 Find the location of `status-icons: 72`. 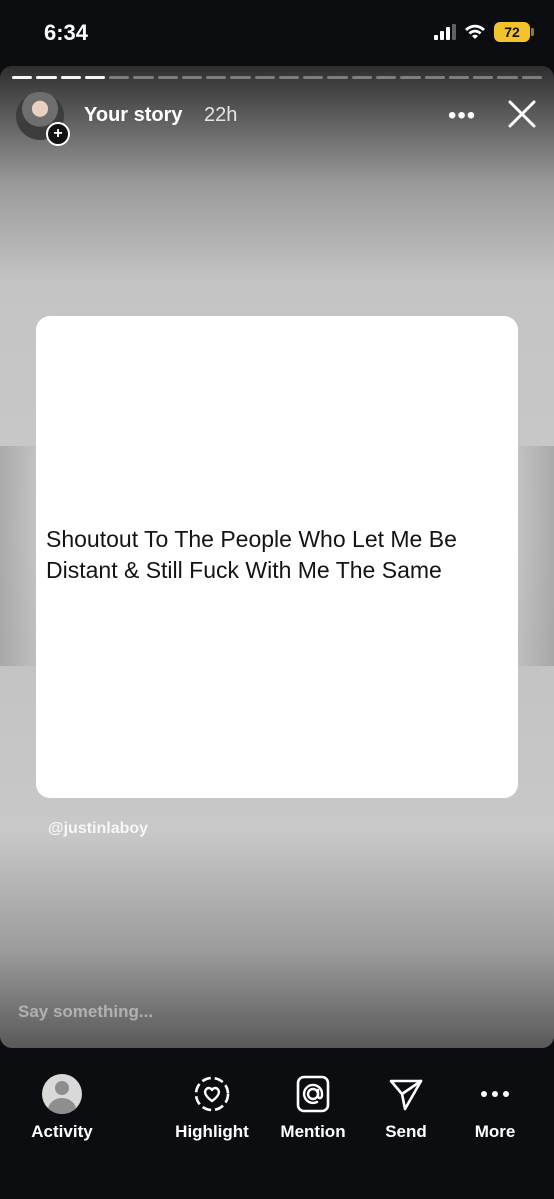

status-icons: 72 is located at coordinates (484, 32).